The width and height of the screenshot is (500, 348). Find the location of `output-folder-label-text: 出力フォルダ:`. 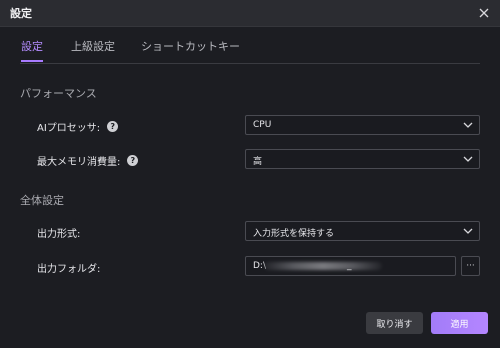

output-folder-label-text: 出力フォルダ: is located at coordinates (69, 269).